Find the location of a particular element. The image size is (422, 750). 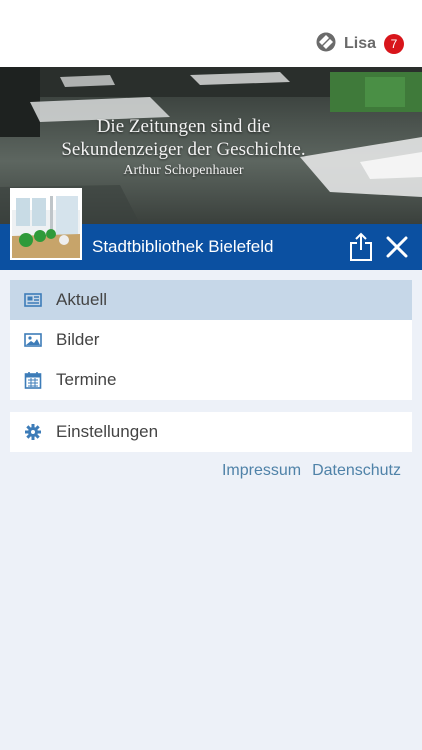

quote-line-1: Die Zeitungen sind die is located at coordinates (183, 126).